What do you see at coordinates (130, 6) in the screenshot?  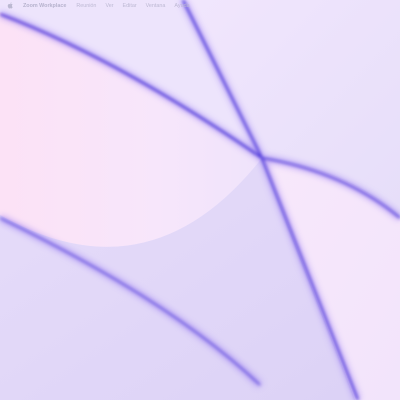 I see `menu-item-editar: Editar` at bounding box center [130, 6].